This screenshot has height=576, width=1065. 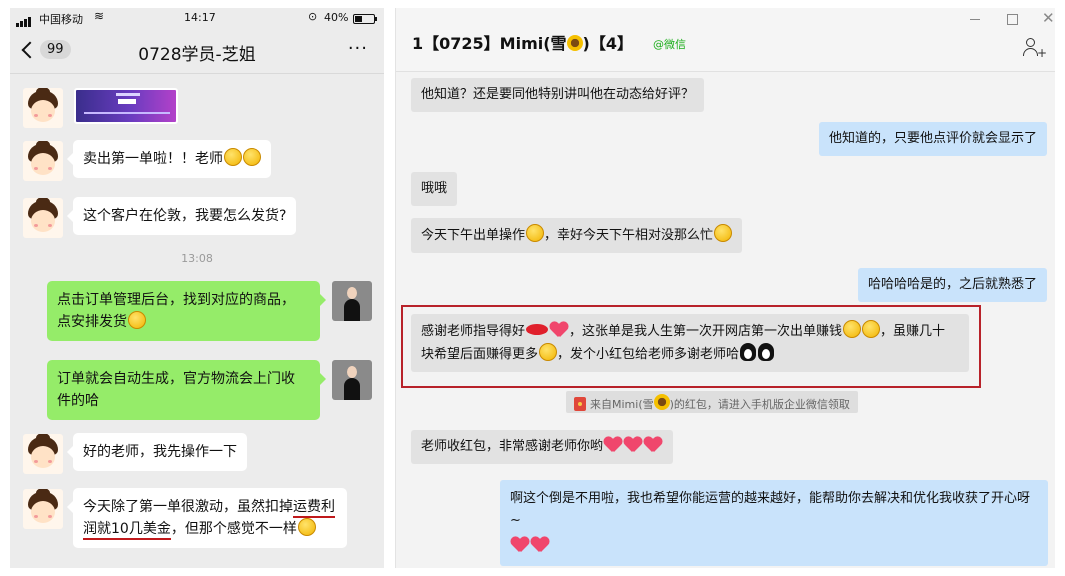 I want to click on chat-header: 99 0728学员-芝姐 ···, so click(x=197, y=52).